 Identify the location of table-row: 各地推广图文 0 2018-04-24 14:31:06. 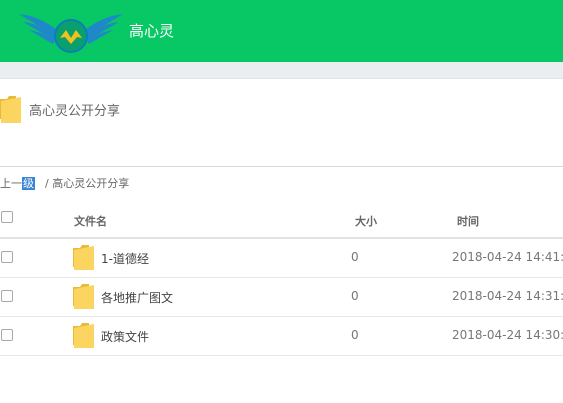
(281, 297).